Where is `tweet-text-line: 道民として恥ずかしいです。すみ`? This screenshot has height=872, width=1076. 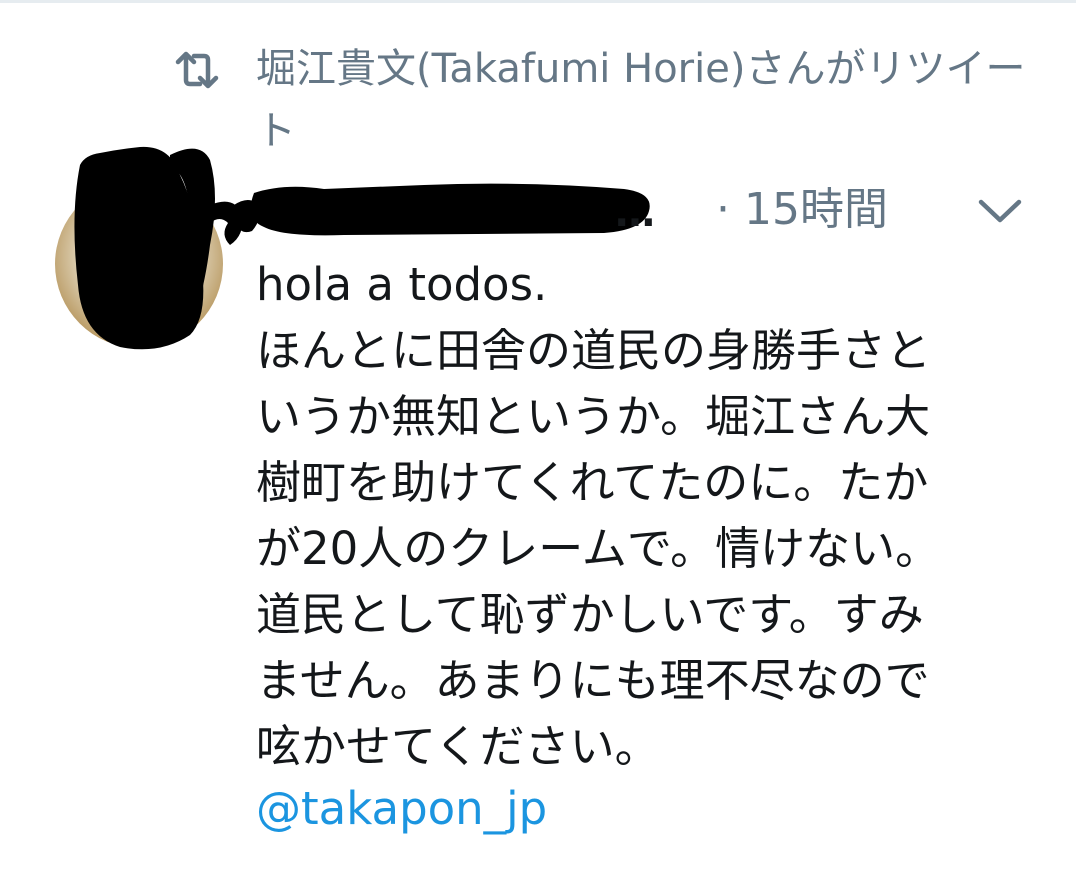 tweet-text-line: 道民として恥ずかしいです。すみ is located at coordinates (590, 614).